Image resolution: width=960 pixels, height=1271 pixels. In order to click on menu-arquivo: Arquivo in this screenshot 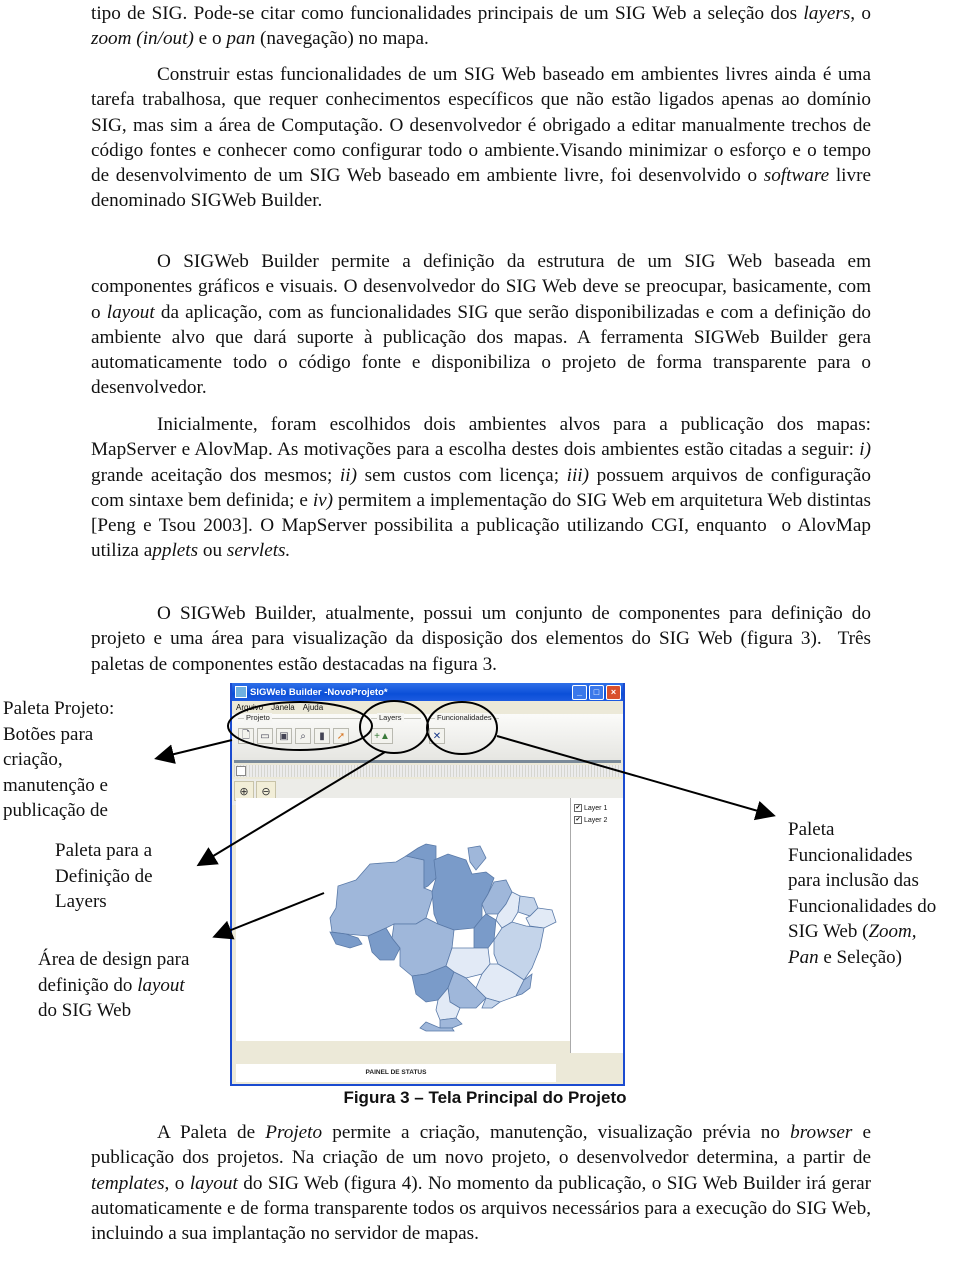, I will do `click(249, 707)`.